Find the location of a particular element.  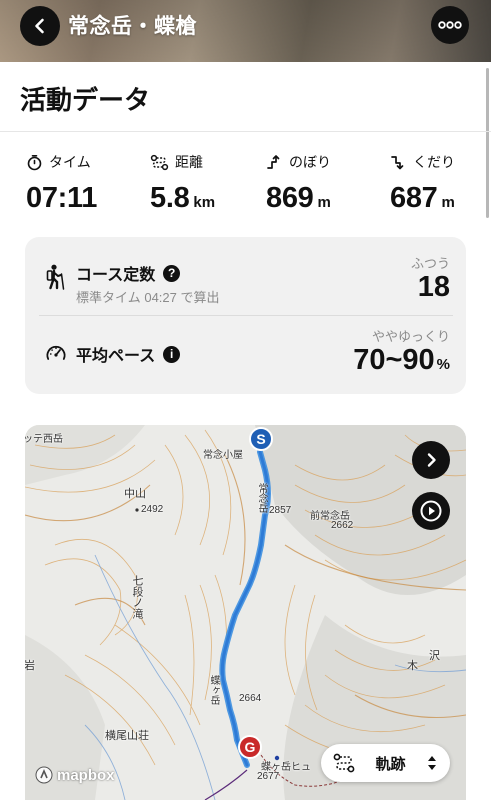

more-options-button is located at coordinates (450, 25).